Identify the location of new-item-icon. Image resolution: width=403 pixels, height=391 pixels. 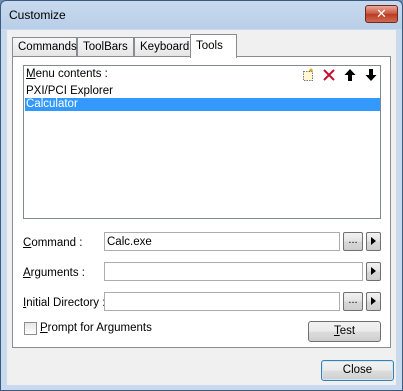
(308, 75).